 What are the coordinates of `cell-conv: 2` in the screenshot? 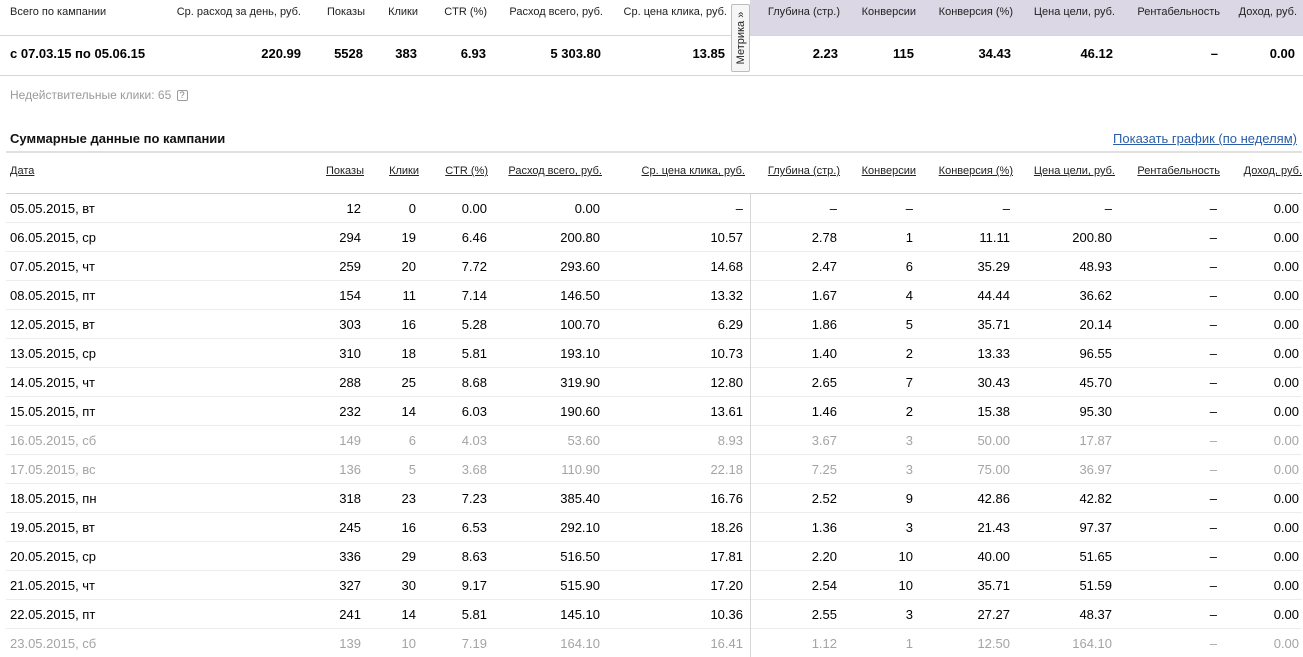 It's located at (909, 411).